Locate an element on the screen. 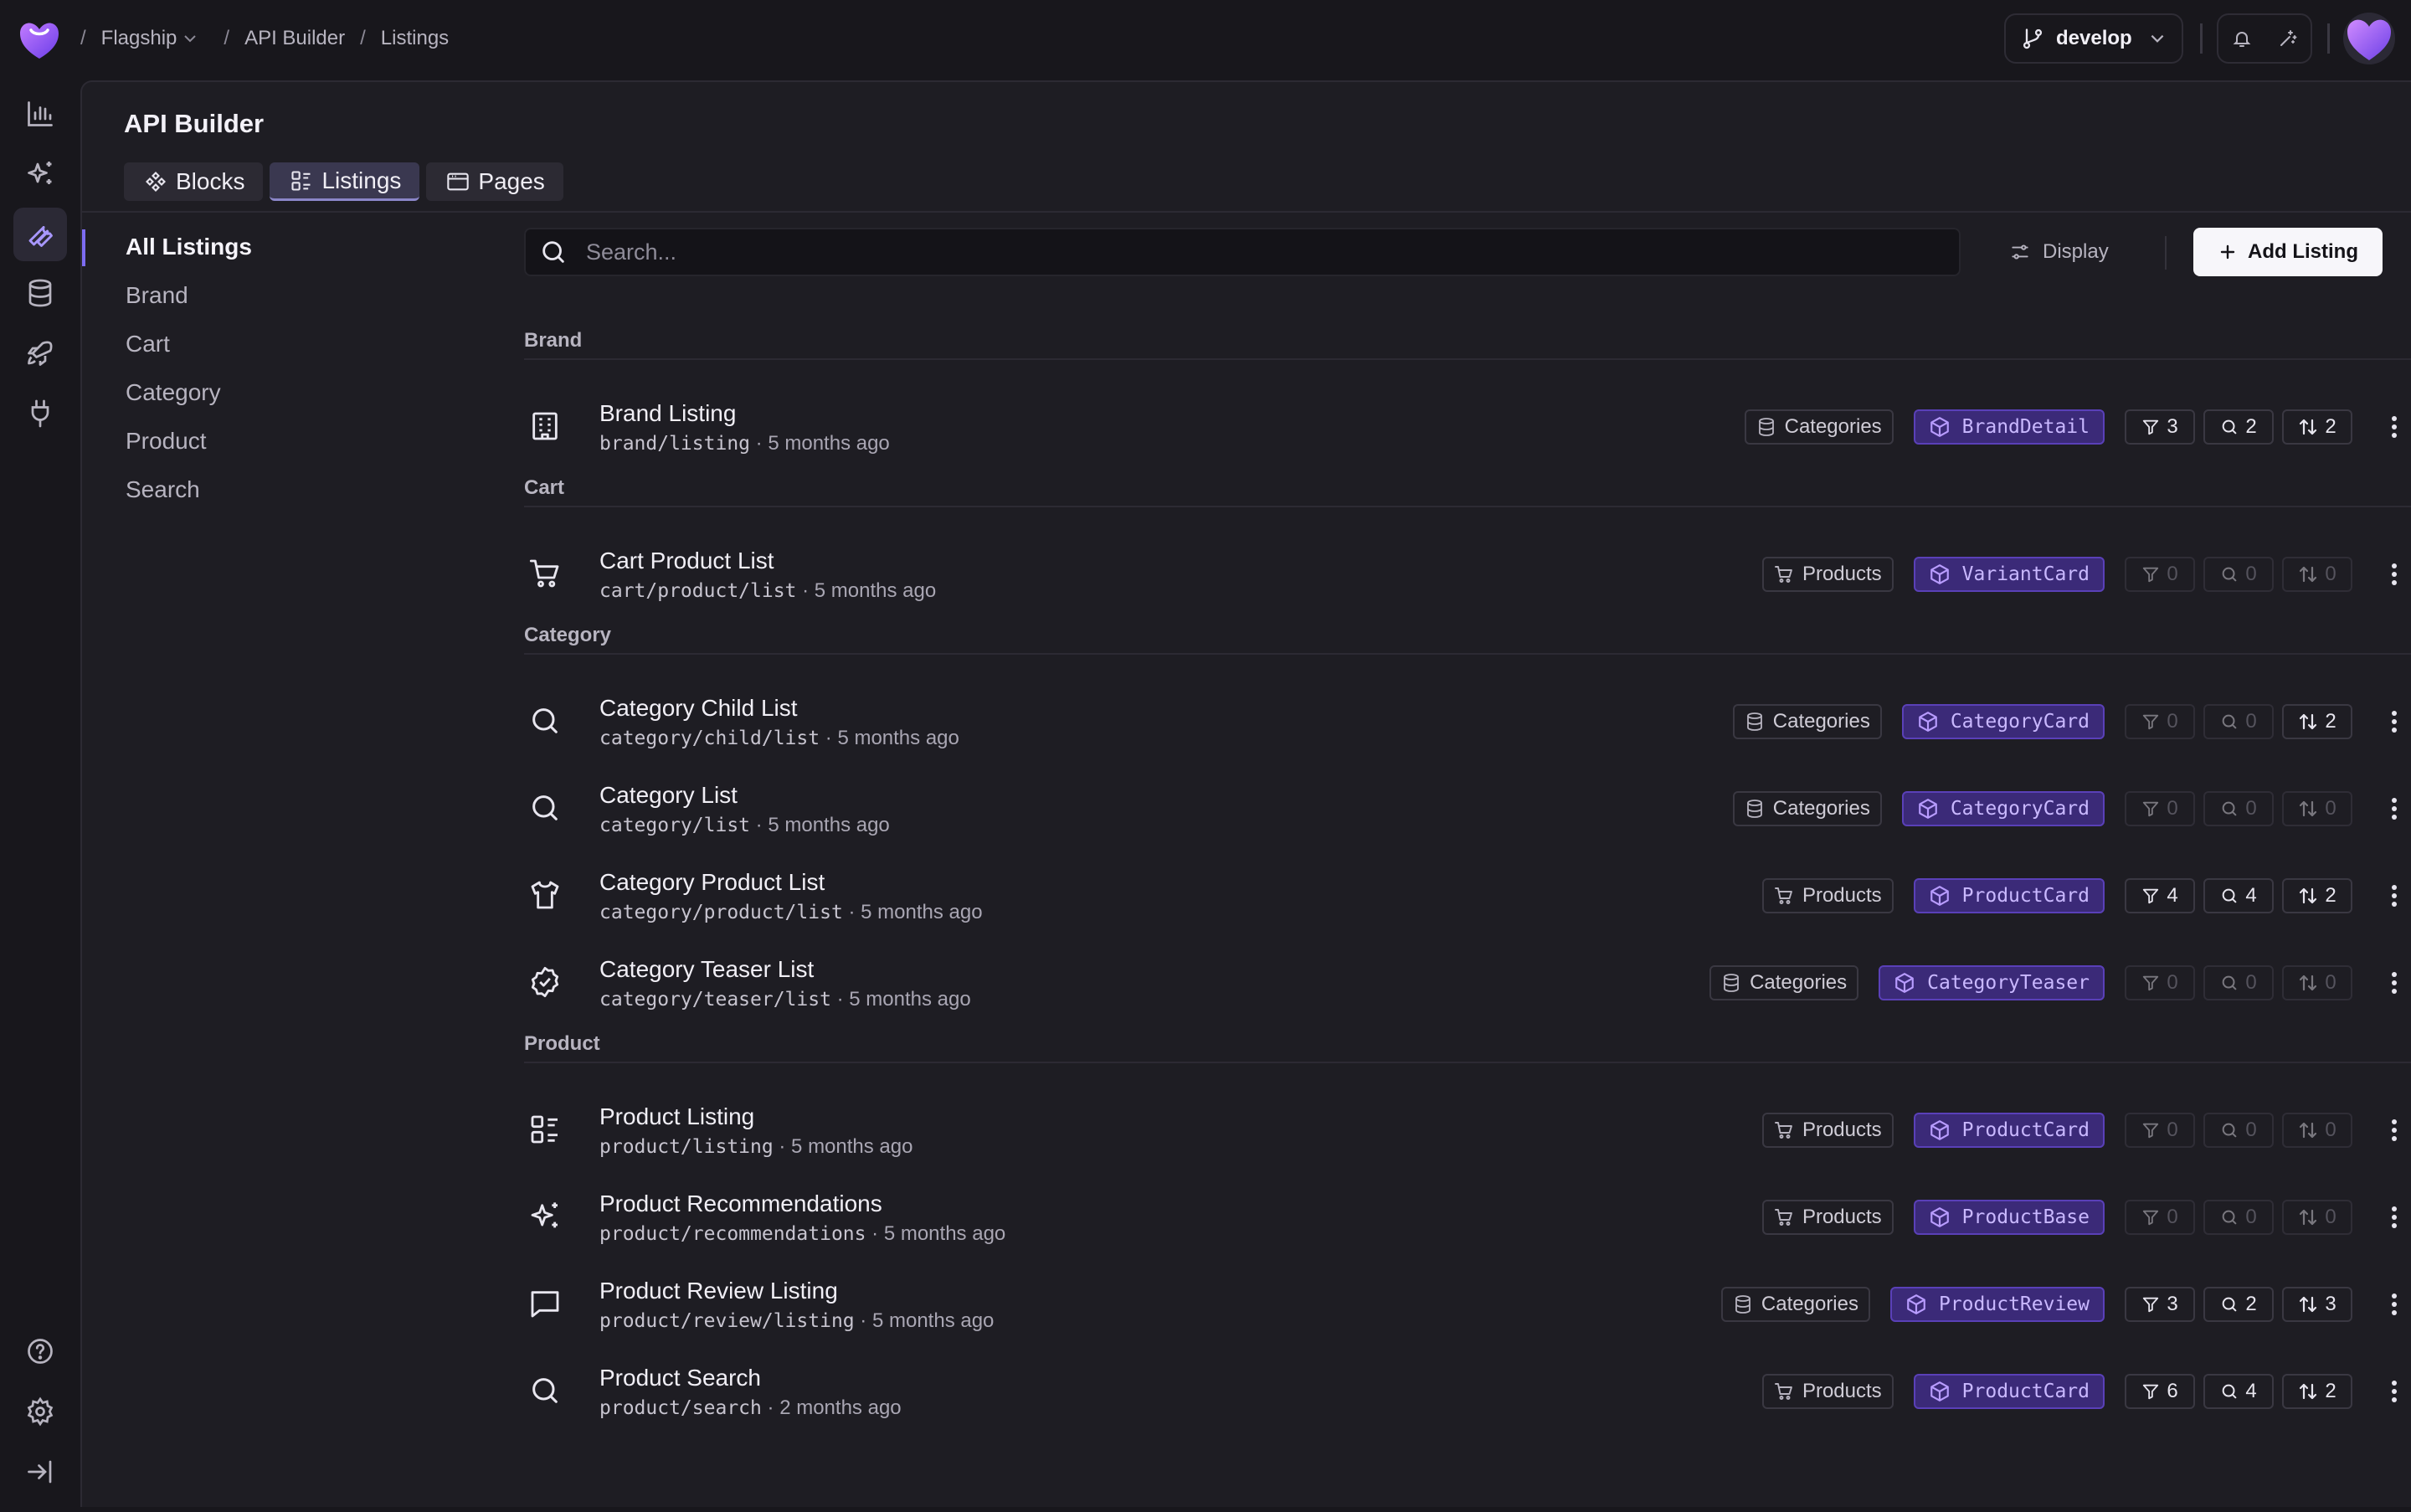 Image resolution: width=2411 pixels, height=1512 pixels. tab-blocks: Blocks is located at coordinates (194, 181).